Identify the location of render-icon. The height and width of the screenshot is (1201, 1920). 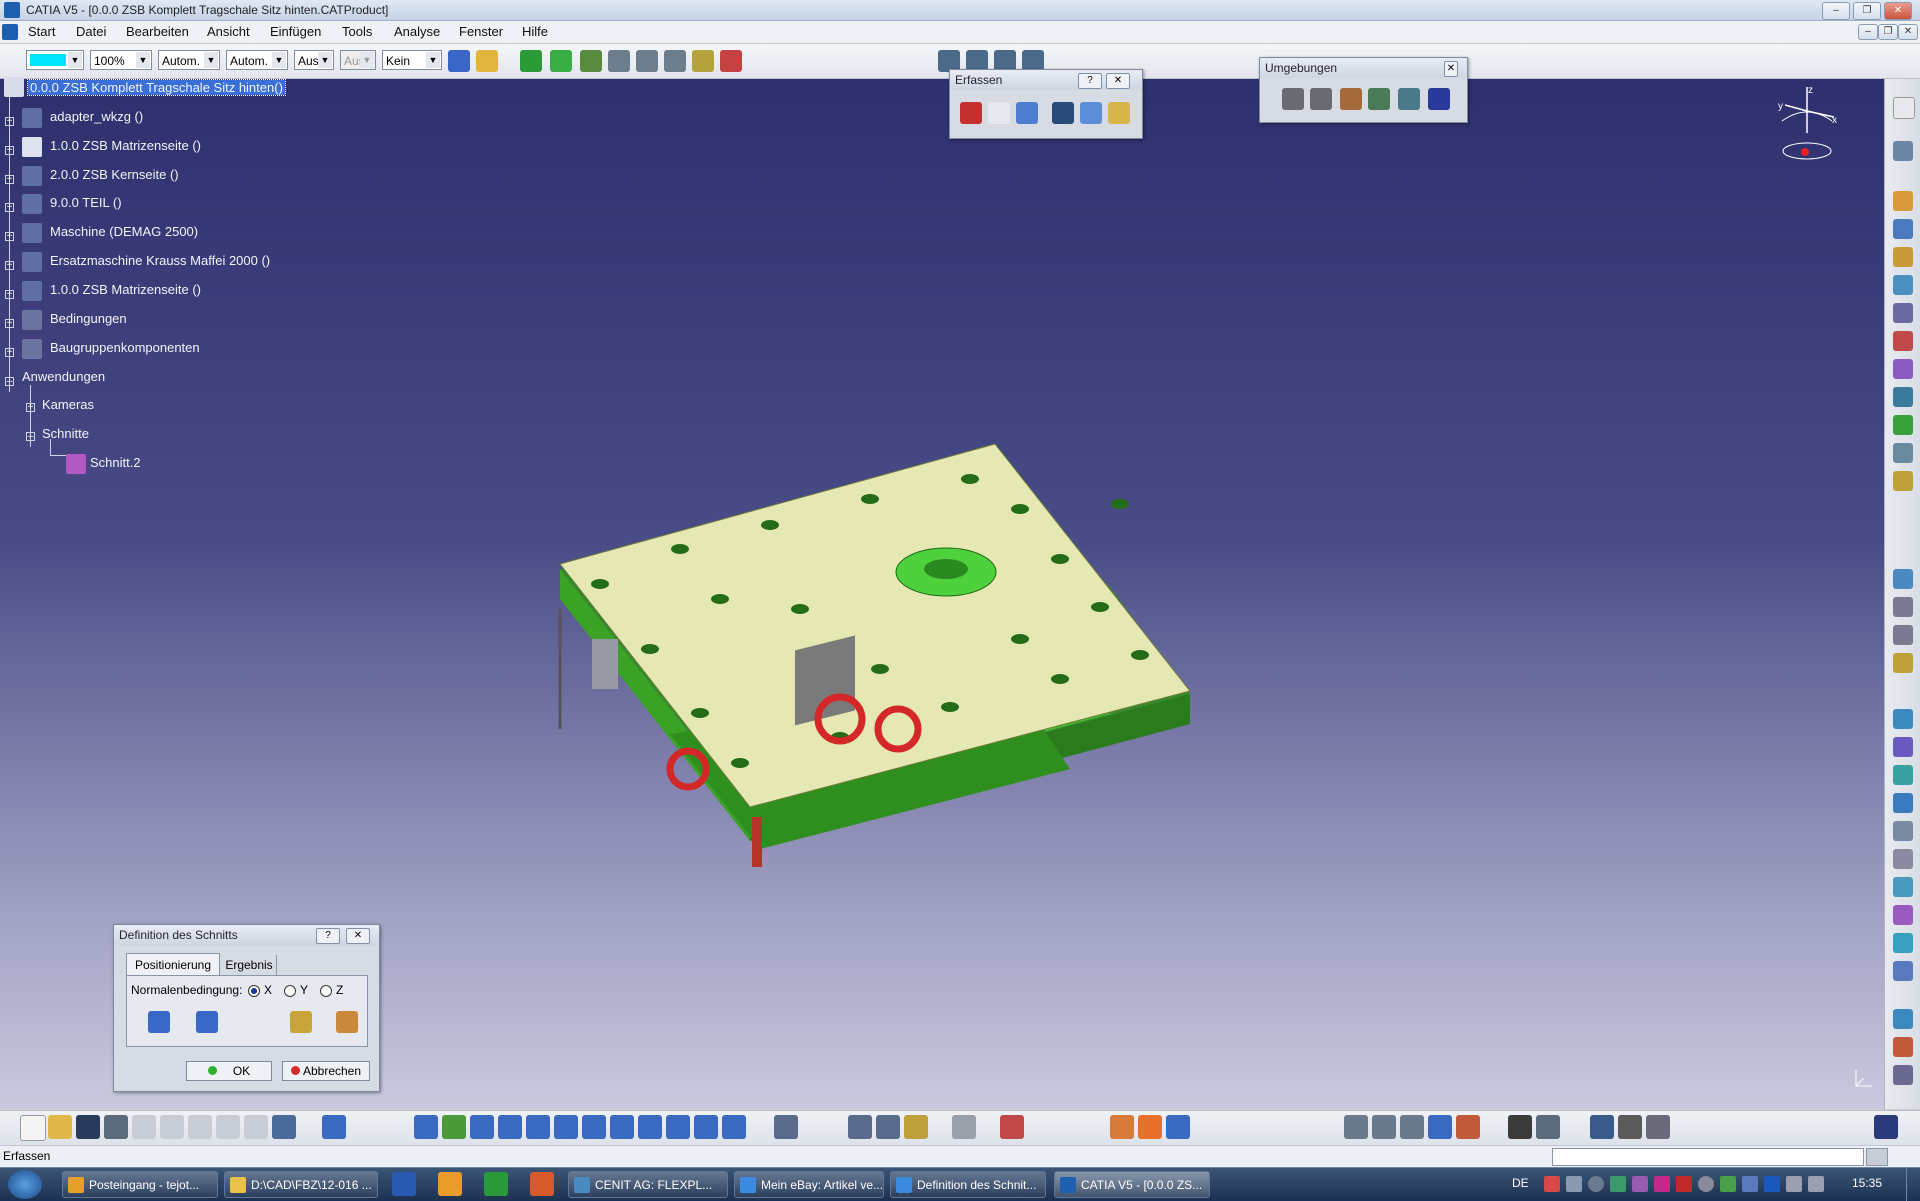
(1150, 1127).